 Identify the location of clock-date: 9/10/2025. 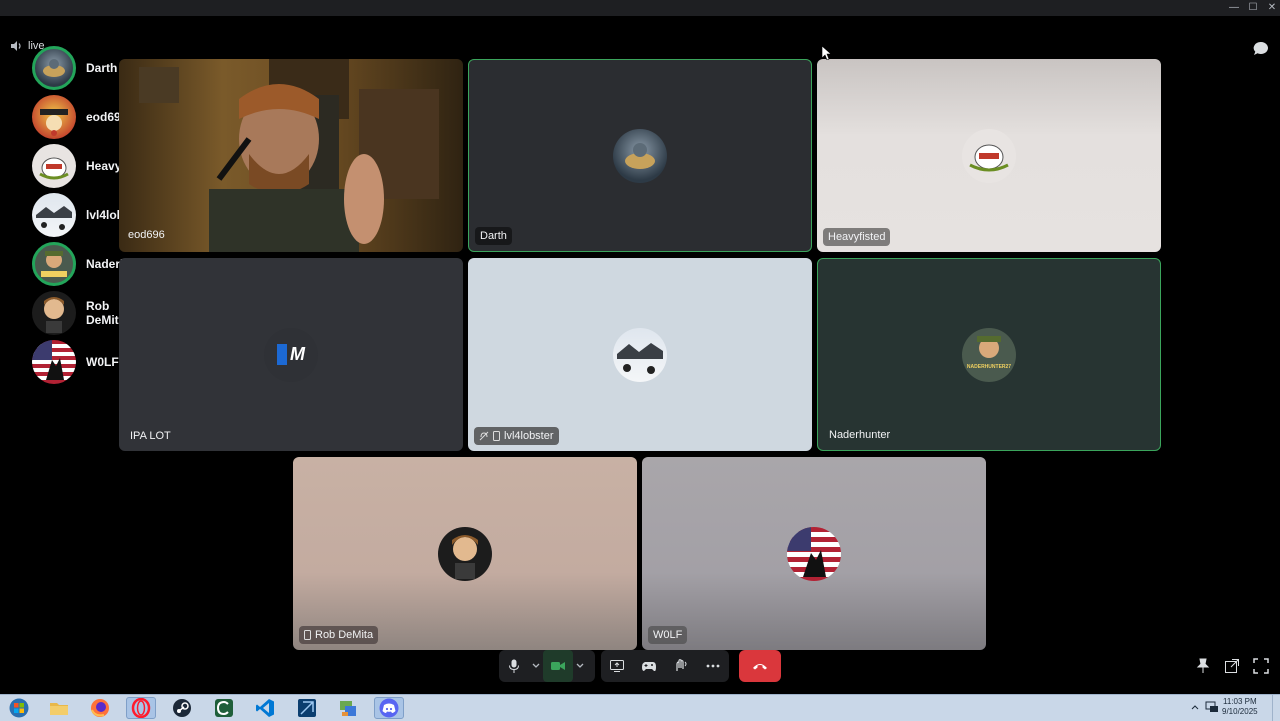
(1240, 711).